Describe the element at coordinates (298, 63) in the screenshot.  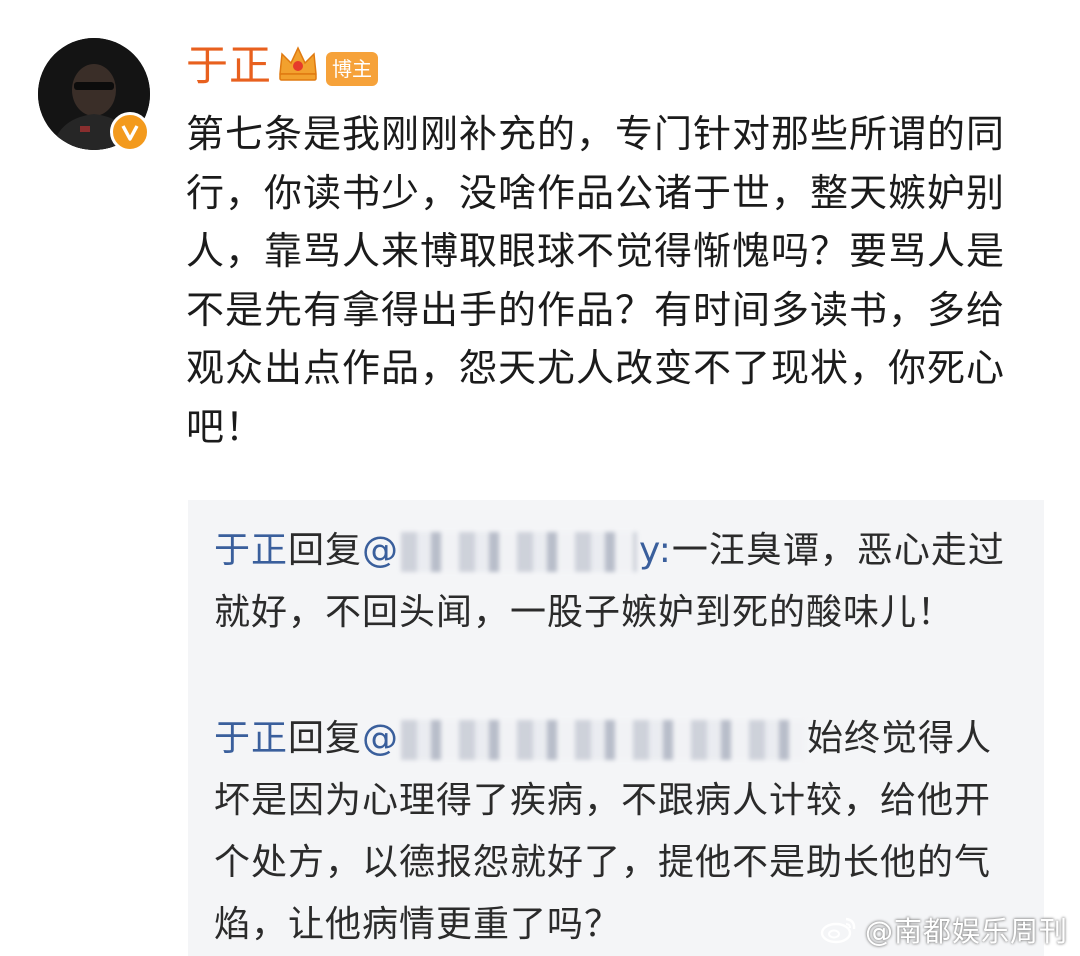
I see `crown-icon` at that location.